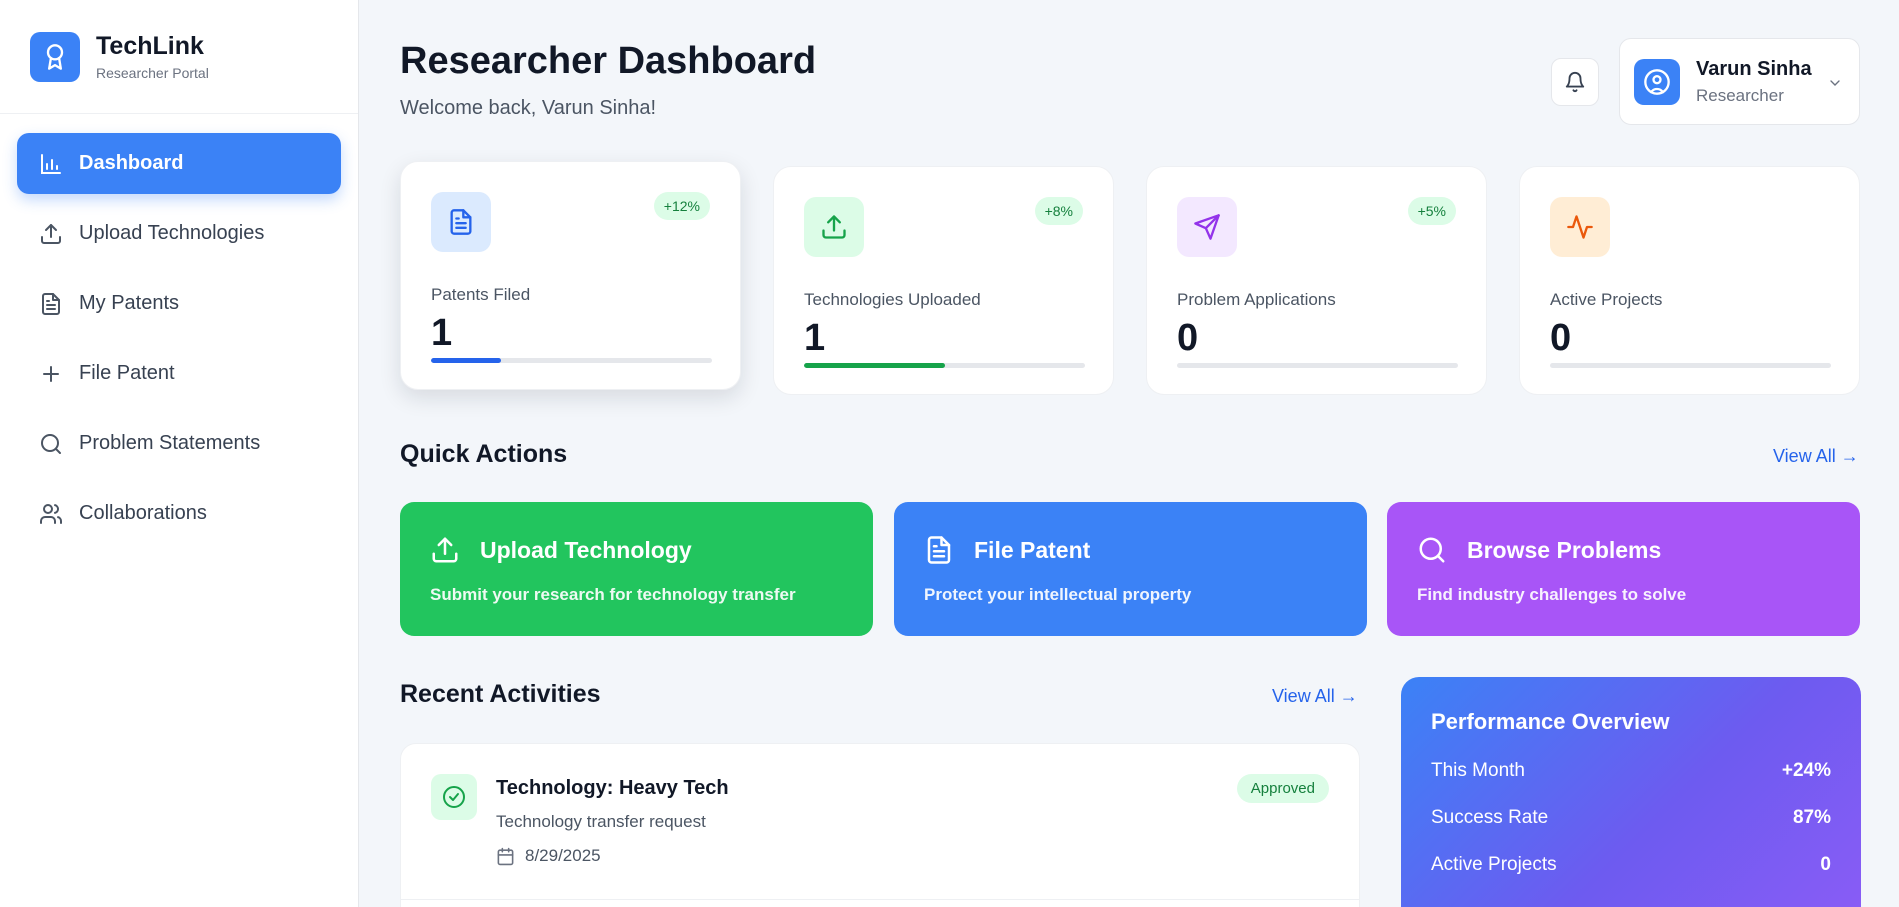 The height and width of the screenshot is (907, 1899). I want to click on status-badge: Approved, so click(1282, 788).